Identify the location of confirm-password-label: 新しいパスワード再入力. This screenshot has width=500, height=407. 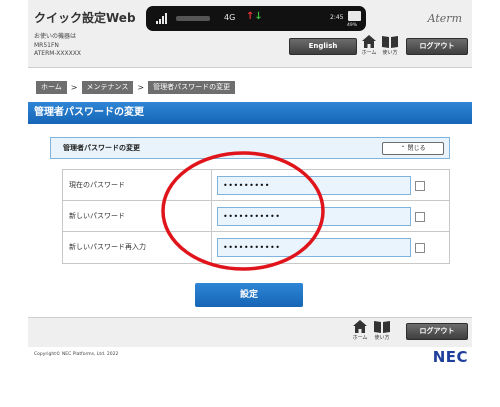
(107, 247).